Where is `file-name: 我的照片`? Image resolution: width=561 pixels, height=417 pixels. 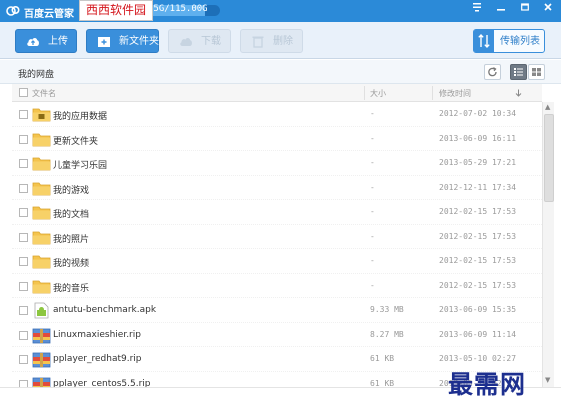
file-name: 我的照片 is located at coordinates (71, 238).